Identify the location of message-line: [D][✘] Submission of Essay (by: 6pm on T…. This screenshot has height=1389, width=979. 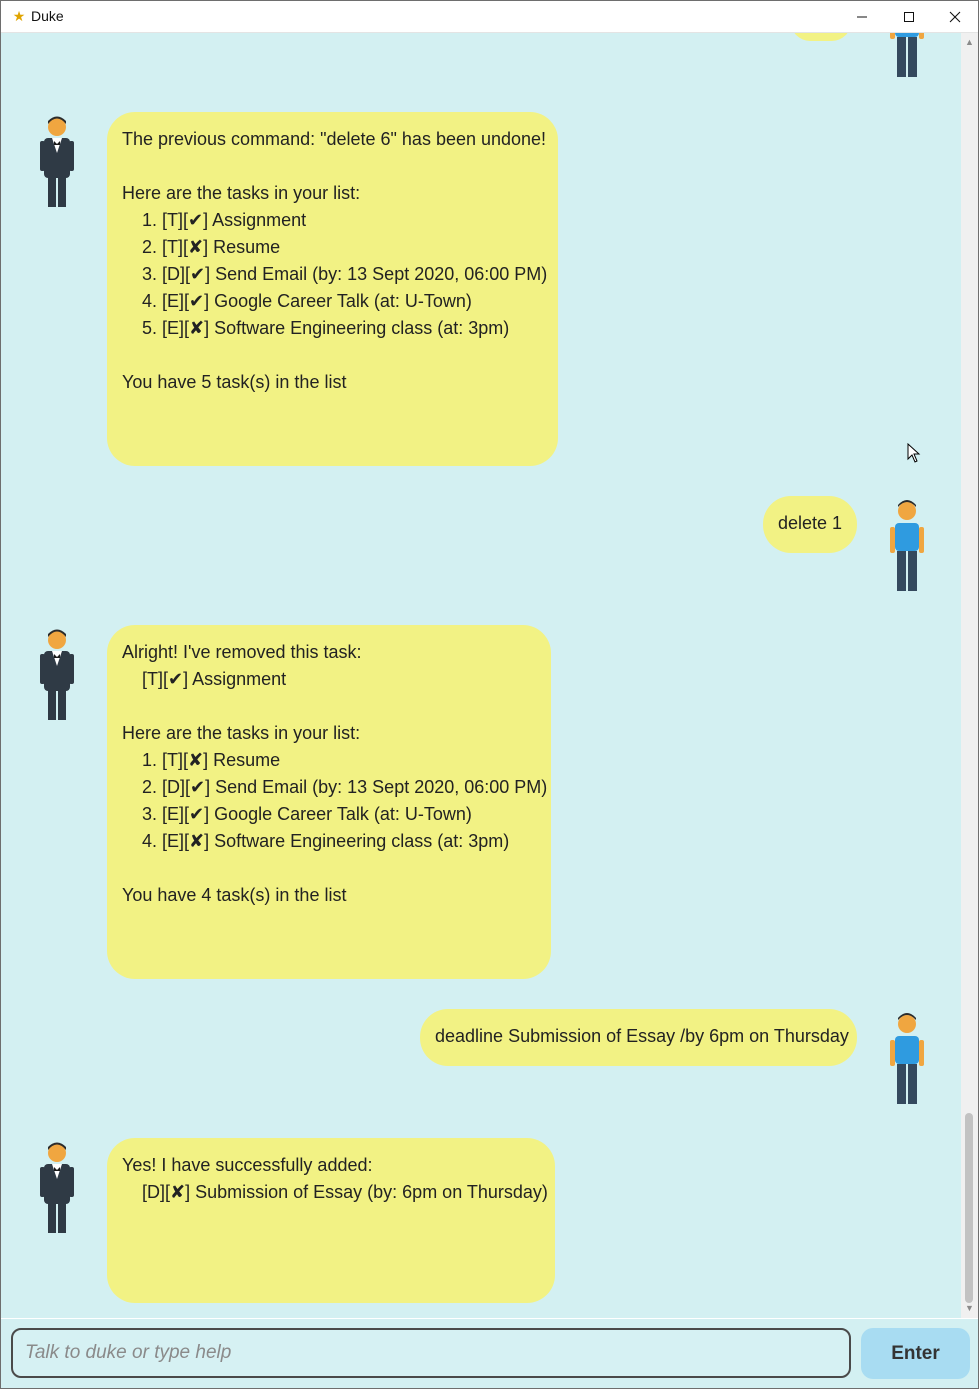
(335, 1192).